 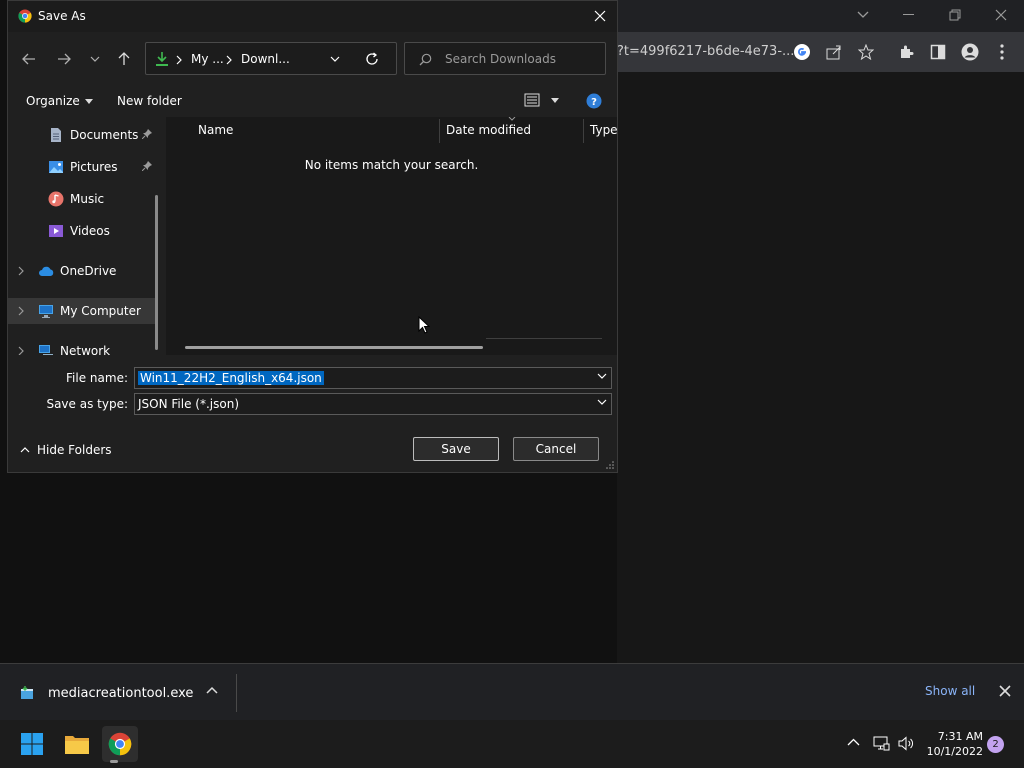 I want to click on pictures-icon, so click(x=56, y=167).